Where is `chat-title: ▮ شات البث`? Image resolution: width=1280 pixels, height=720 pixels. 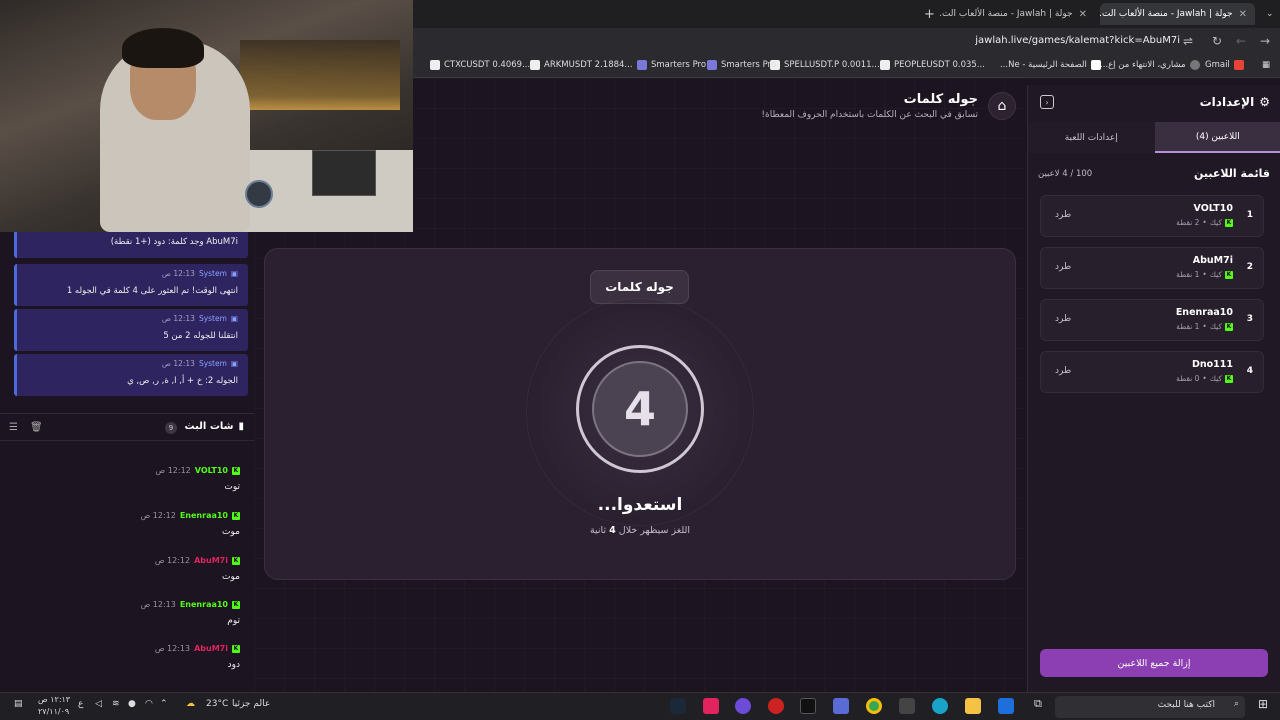
chat-title: ▮ شات البث is located at coordinates (214, 426).